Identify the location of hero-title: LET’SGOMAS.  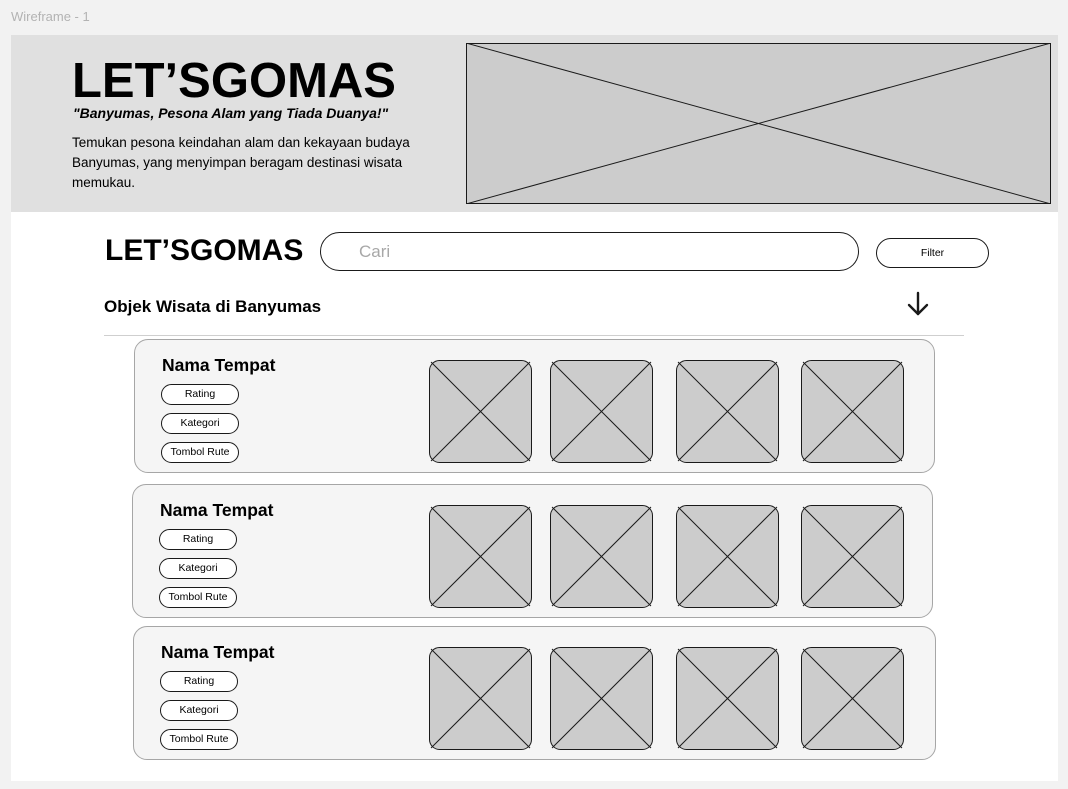
(234, 81).